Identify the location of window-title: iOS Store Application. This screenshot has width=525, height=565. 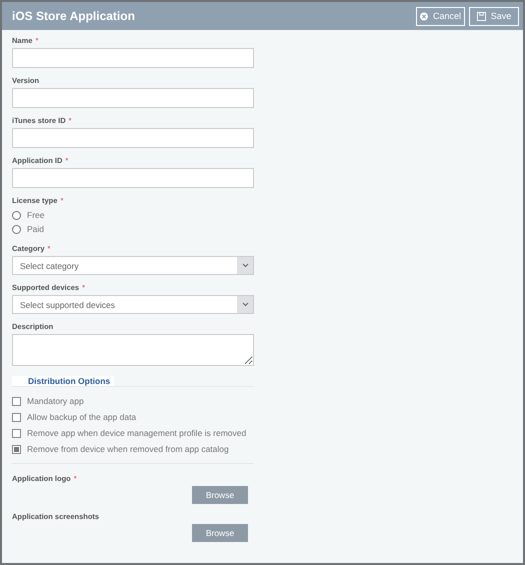
(74, 16).